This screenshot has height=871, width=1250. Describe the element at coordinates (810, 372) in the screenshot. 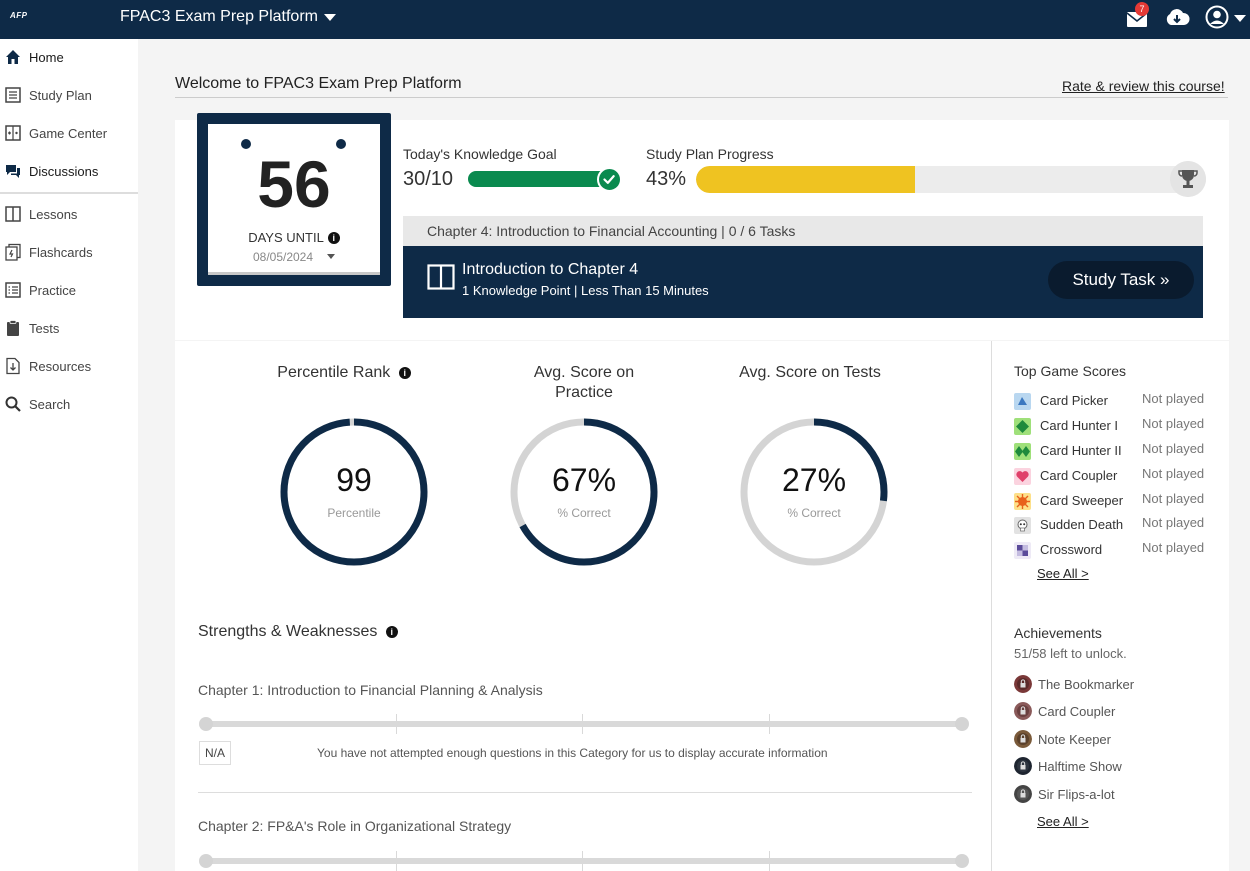

I see `test-score-title: Avg. Score on Tests` at that location.